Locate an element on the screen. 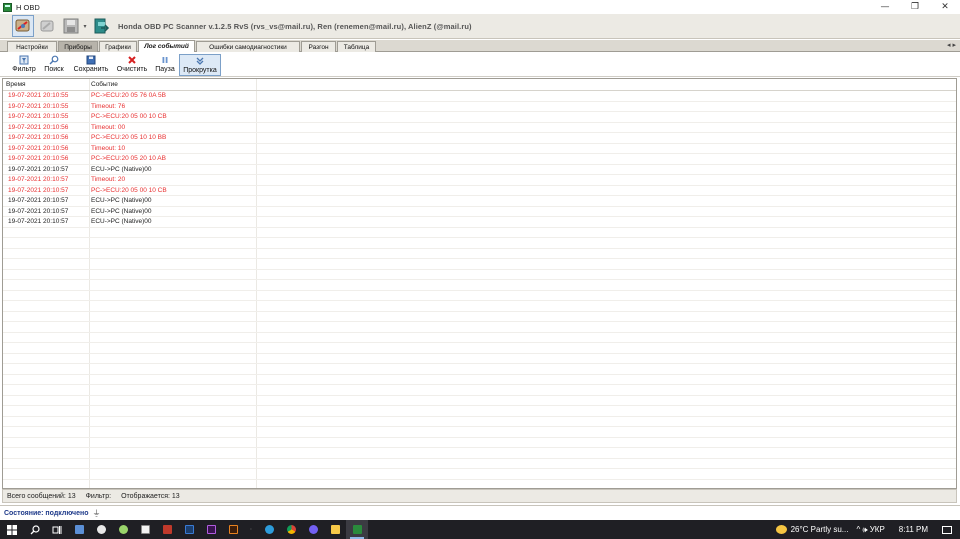 Image resolution: width=960 pixels, height=539 pixels. log-time: 19-07-2021 20:10:55 is located at coordinates (38, 95).